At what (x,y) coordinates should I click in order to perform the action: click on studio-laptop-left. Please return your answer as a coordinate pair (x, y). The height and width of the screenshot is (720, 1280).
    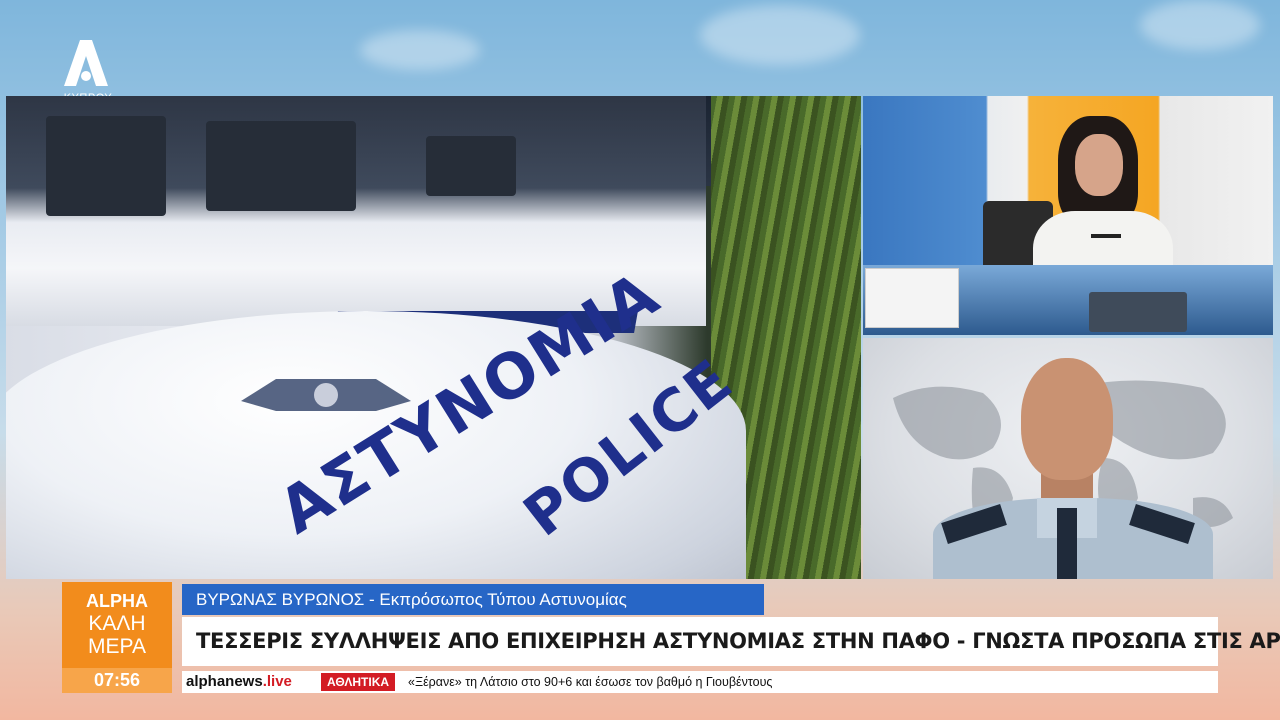
    Looking at the image, I should click on (912, 298).